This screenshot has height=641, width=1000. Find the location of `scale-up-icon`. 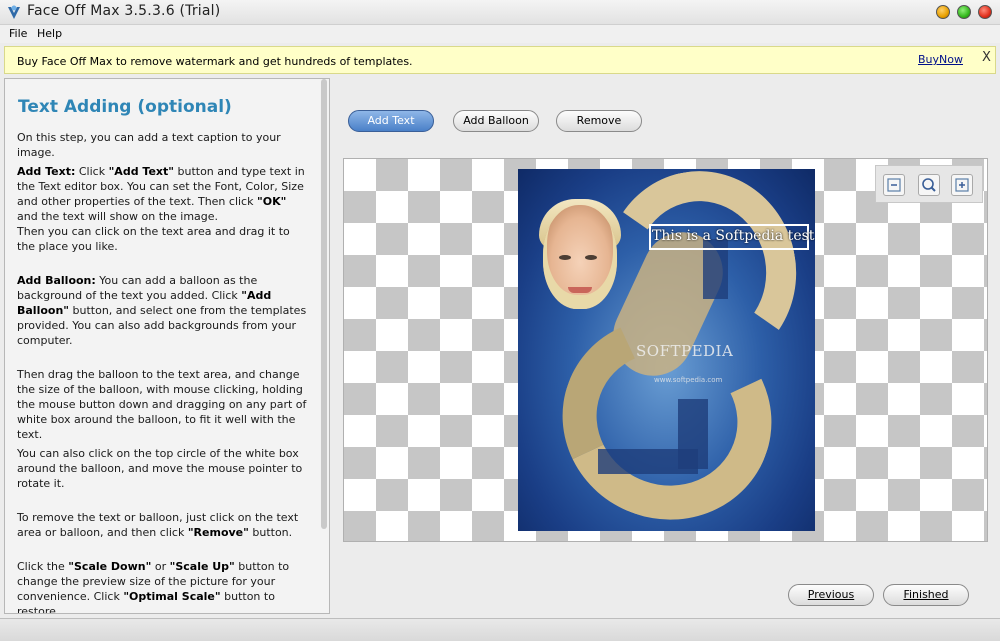

scale-up-icon is located at coordinates (962, 185).